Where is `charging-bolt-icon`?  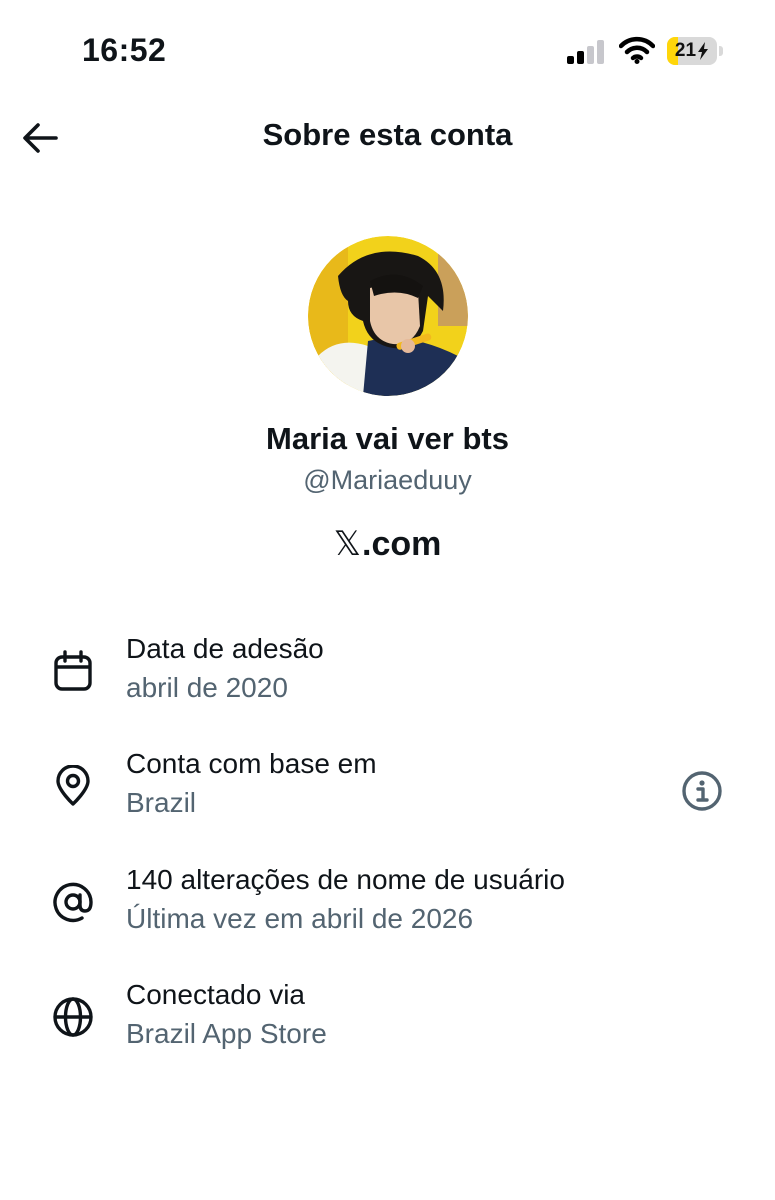
charging-bolt-icon is located at coordinates (703, 51).